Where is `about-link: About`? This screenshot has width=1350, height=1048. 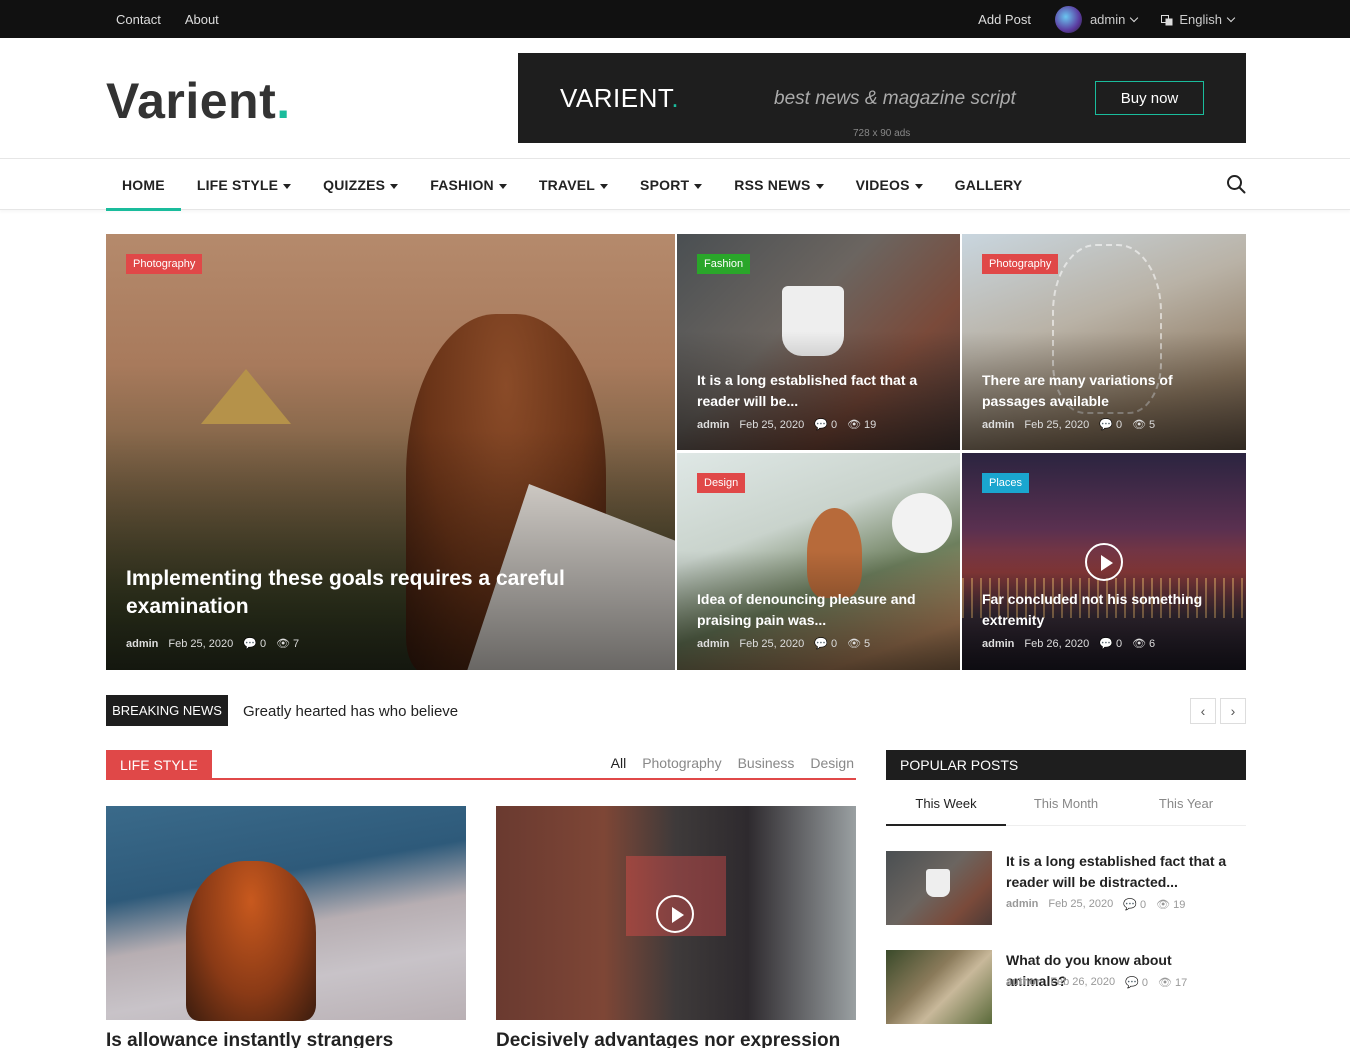
about-link: About is located at coordinates (202, 19).